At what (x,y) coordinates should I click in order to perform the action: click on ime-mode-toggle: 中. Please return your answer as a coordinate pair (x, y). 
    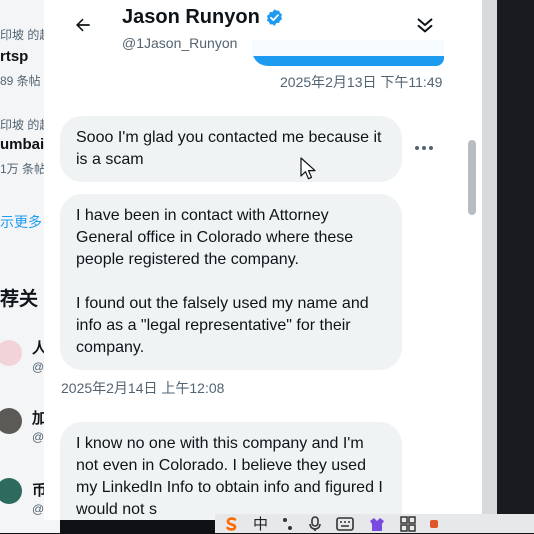
    Looking at the image, I should click on (260, 523).